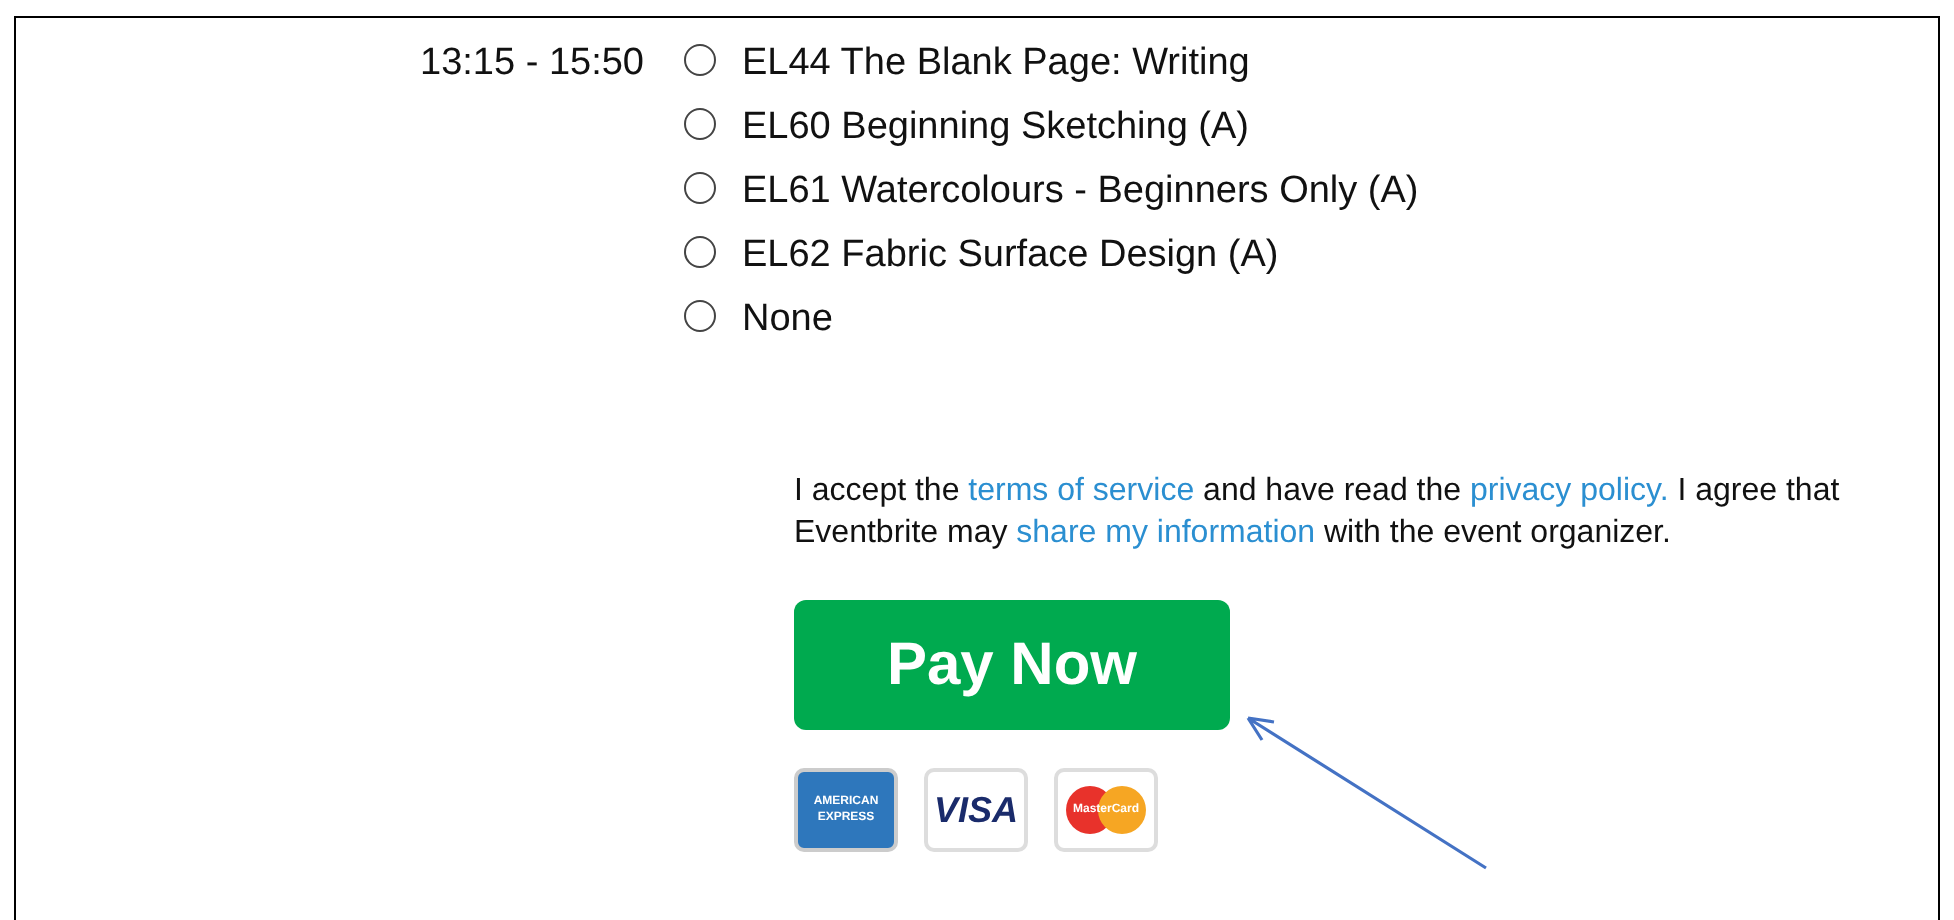 This screenshot has height=920, width=1954. Describe the element at coordinates (1051, 320) in the screenshot. I see `radio-option: None` at that location.